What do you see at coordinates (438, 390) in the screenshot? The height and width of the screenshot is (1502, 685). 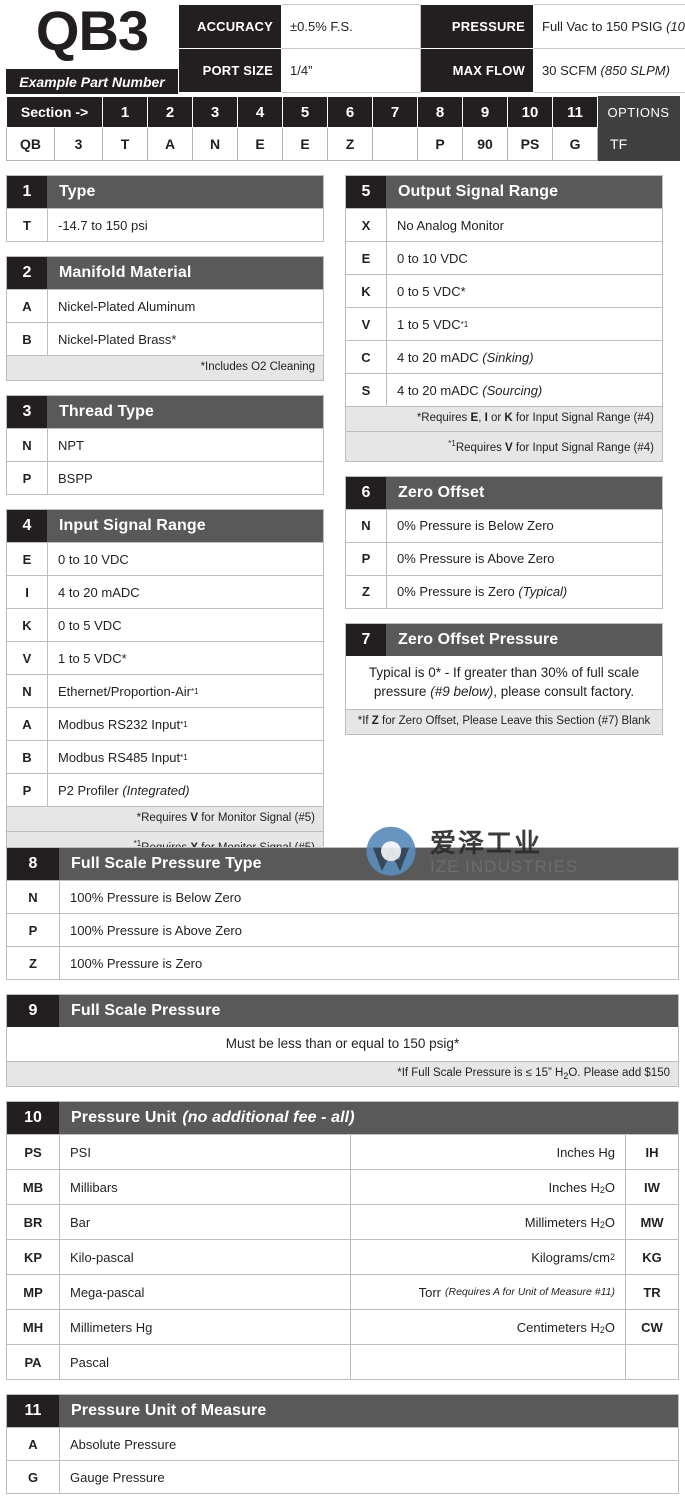 I see `option-desc-main: 4 to 20 mADC` at bounding box center [438, 390].